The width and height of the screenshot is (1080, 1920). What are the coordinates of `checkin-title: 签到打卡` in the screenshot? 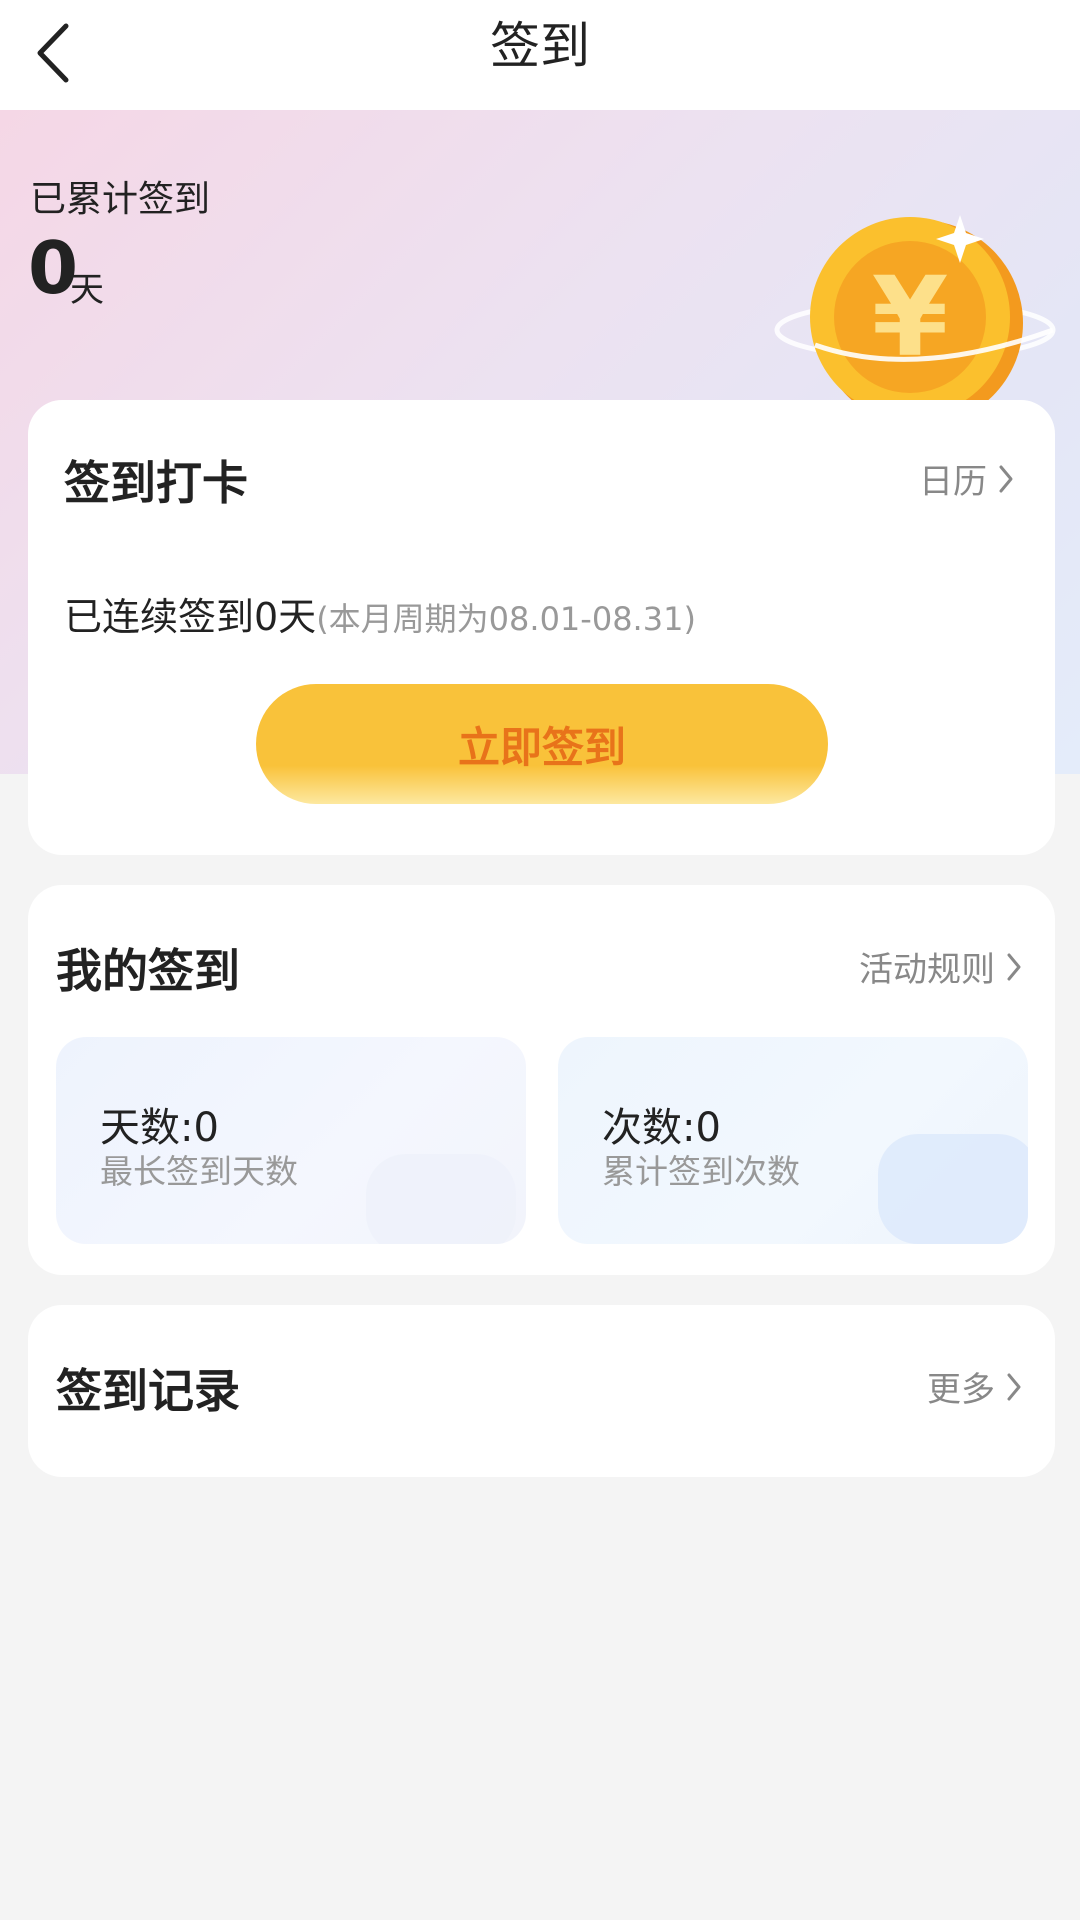 It's located at (156, 483).